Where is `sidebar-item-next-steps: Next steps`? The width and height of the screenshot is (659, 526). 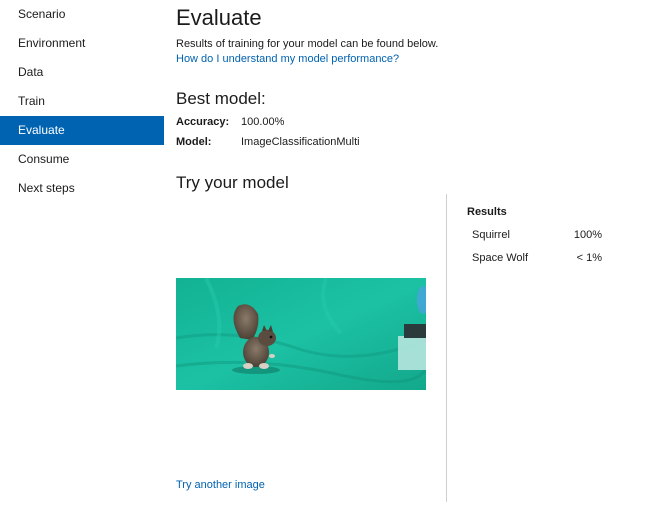
sidebar-item-next-steps: Next steps is located at coordinates (82, 188).